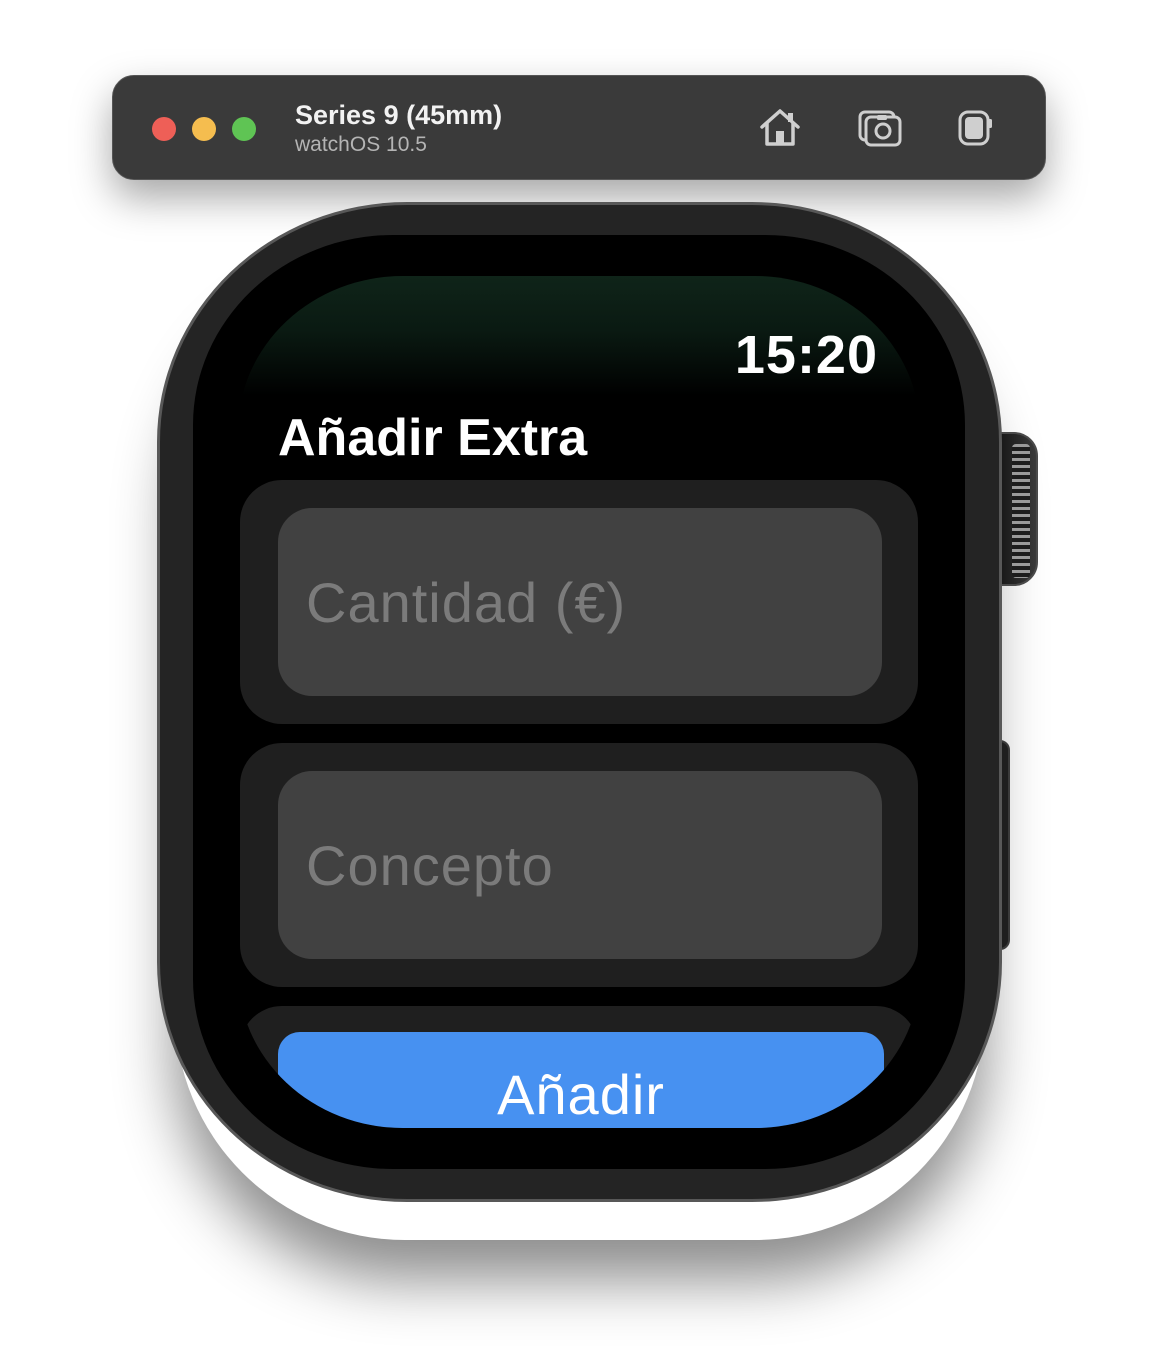  Describe the element at coordinates (579, 127) in the screenshot. I see `simulator-titlebar: Series 9 (45mm) watchOS 10.5` at that location.